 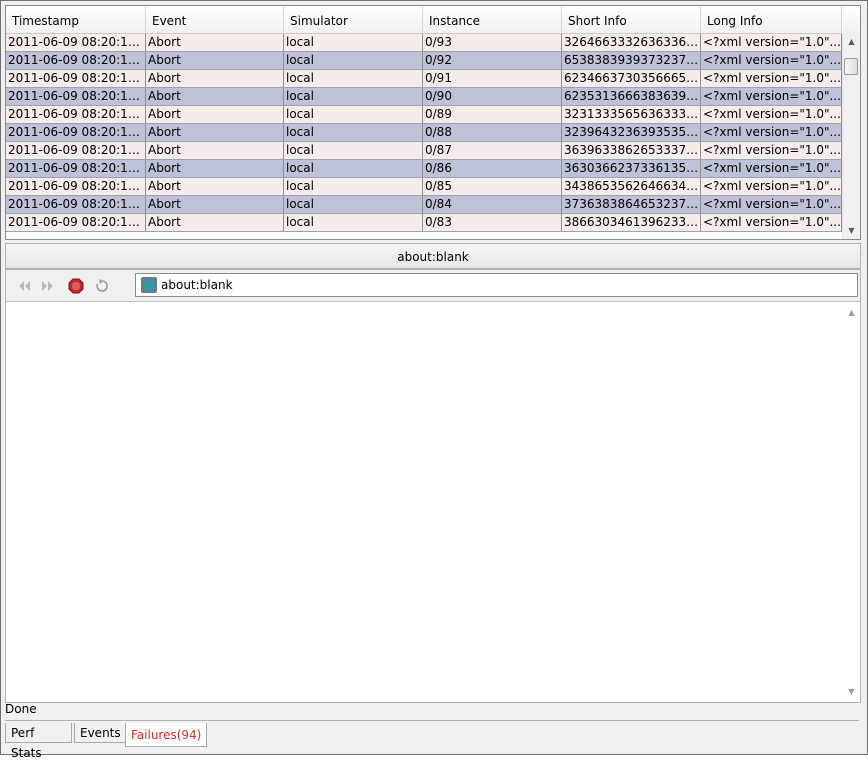 I want to click on reload-icon, so click(x=102, y=285).